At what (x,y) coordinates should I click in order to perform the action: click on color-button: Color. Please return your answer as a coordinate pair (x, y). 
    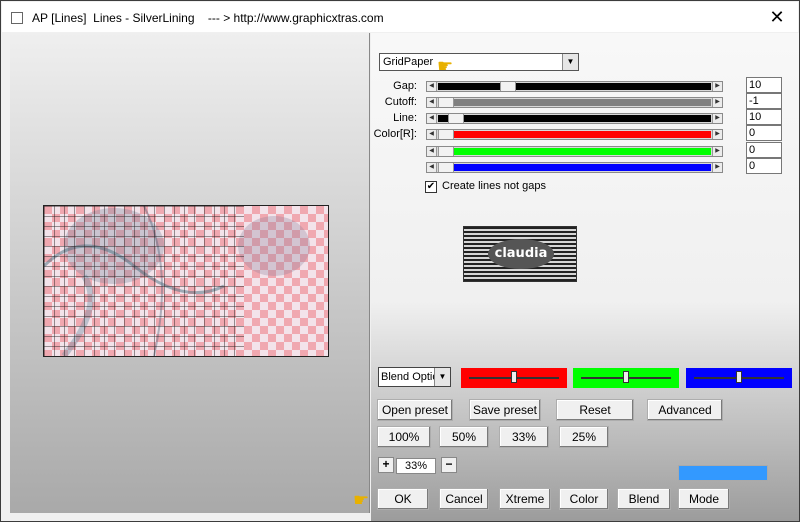
    Looking at the image, I should click on (584, 499).